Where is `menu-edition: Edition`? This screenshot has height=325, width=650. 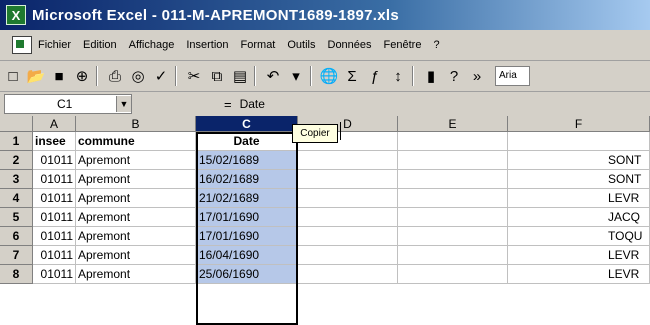
menu-edition: Edition is located at coordinates (100, 45).